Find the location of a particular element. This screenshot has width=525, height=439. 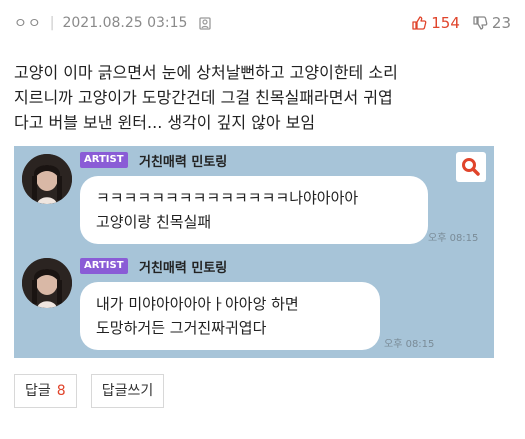

post-datetime: 2021.08.25 03:15 is located at coordinates (125, 23).